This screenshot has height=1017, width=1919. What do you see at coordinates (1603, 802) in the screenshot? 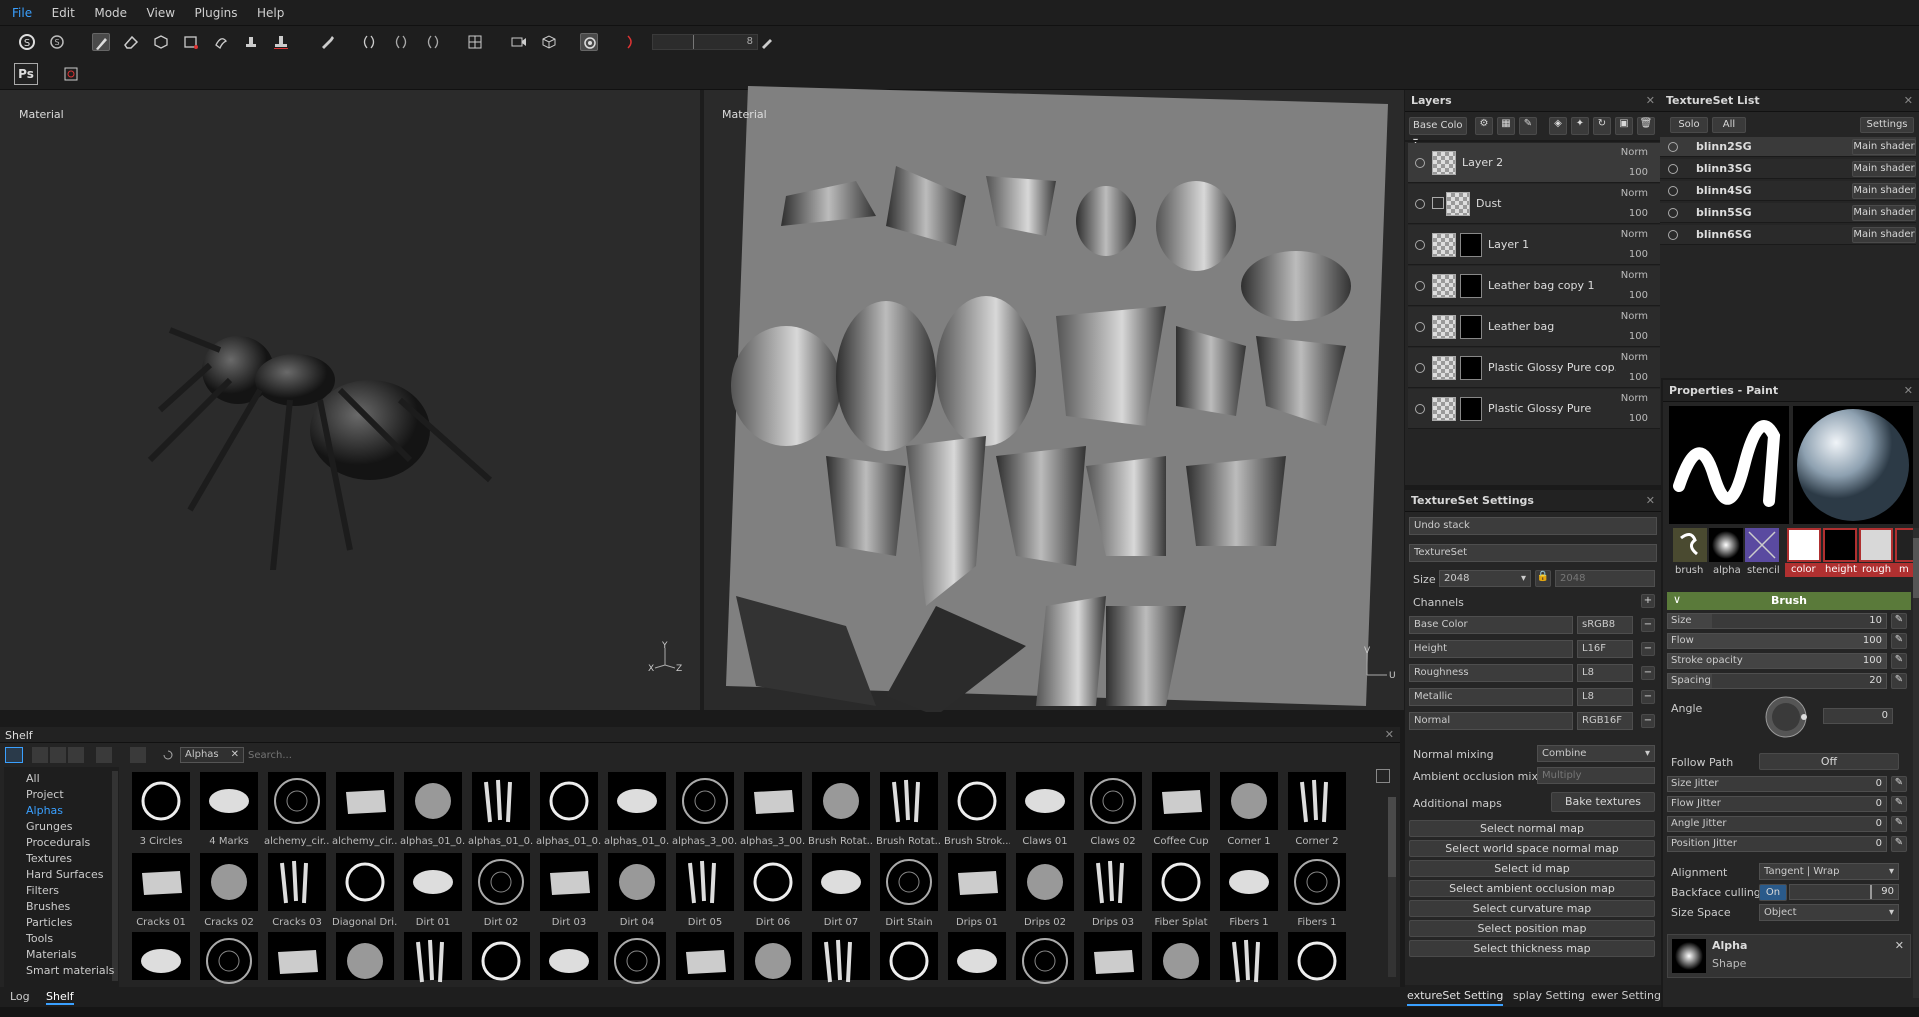
I see `bake-textures-button: Bake textures` at bounding box center [1603, 802].